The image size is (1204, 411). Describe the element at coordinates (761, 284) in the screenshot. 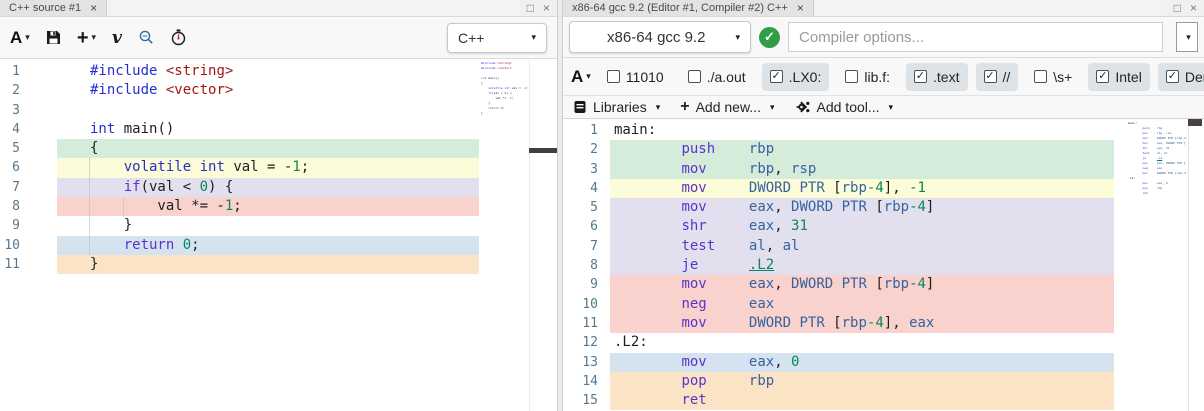

I see `token: eax` at that location.